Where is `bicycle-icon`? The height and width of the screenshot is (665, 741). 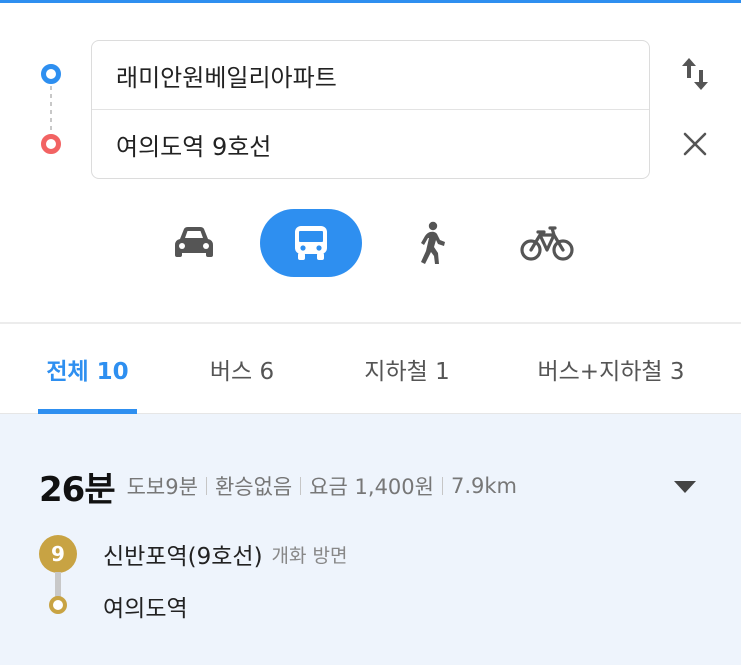 bicycle-icon is located at coordinates (547, 243).